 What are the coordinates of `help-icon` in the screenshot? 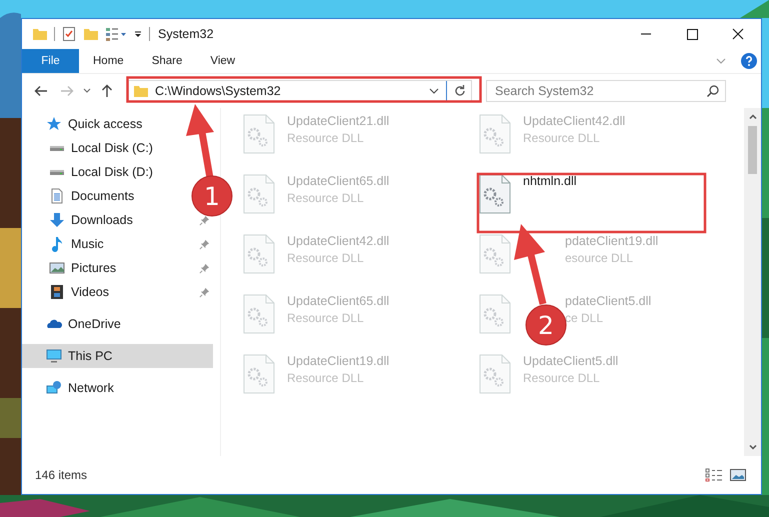 It's located at (749, 61).